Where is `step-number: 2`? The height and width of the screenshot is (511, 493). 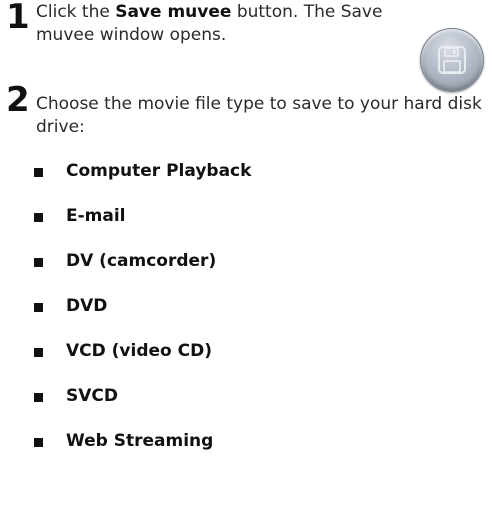
step-number: 2 is located at coordinates (18, 100).